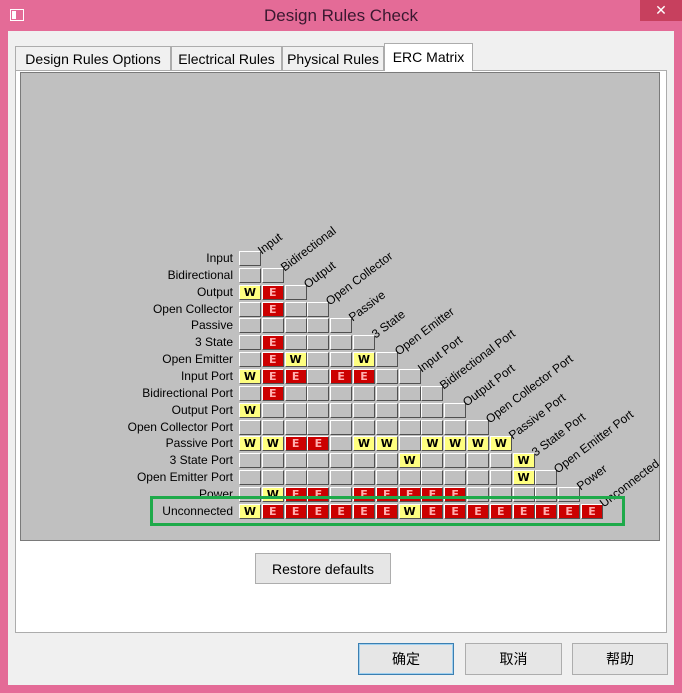 The image size is (682, 693). What do you see at coordinates (406, 659) in the screenshot?
I see `ok-button: 确定` at bounding box center [406, 659].